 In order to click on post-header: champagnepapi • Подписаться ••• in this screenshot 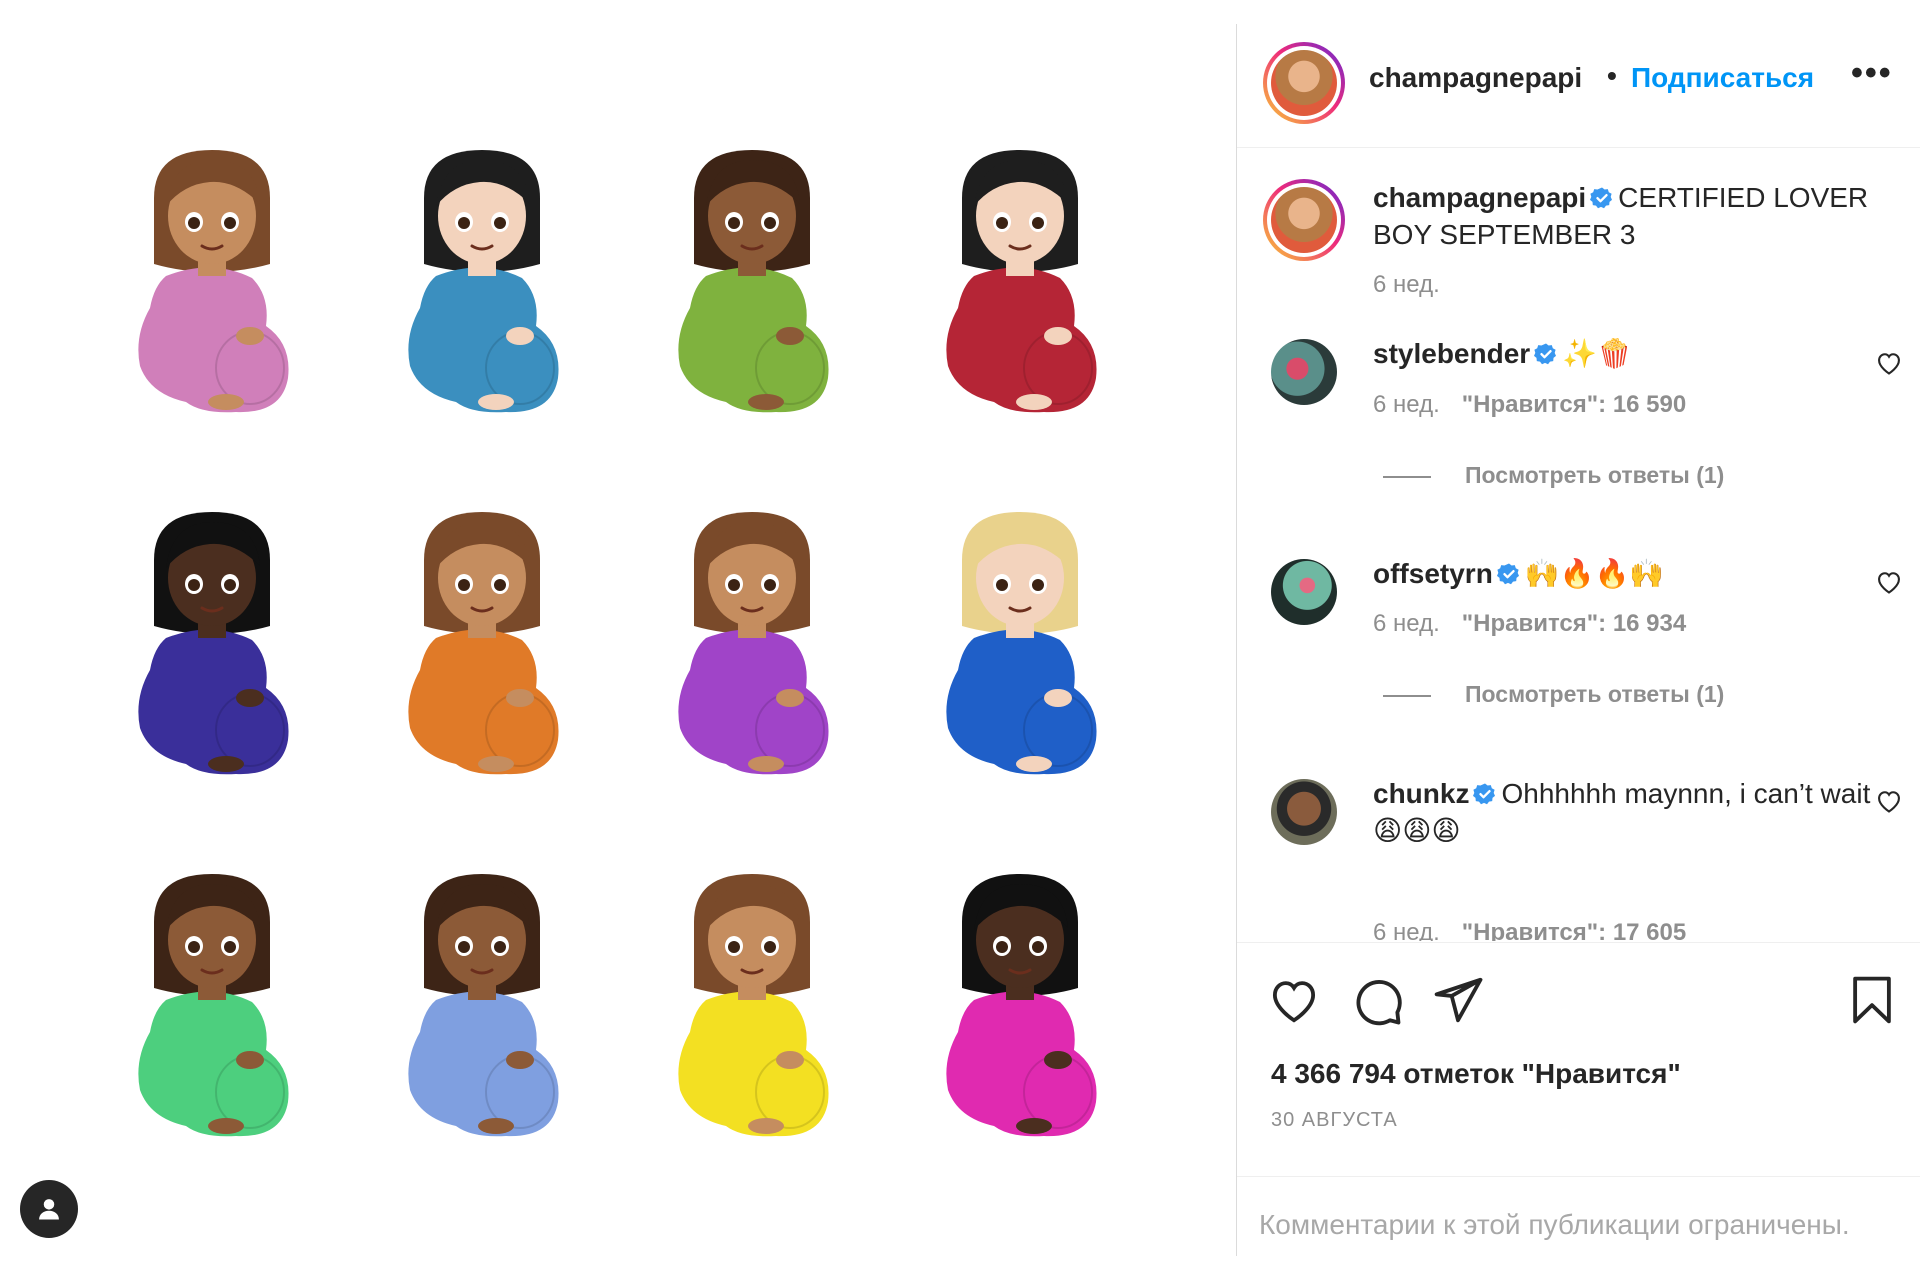, I will do `click(1578, 86)`.